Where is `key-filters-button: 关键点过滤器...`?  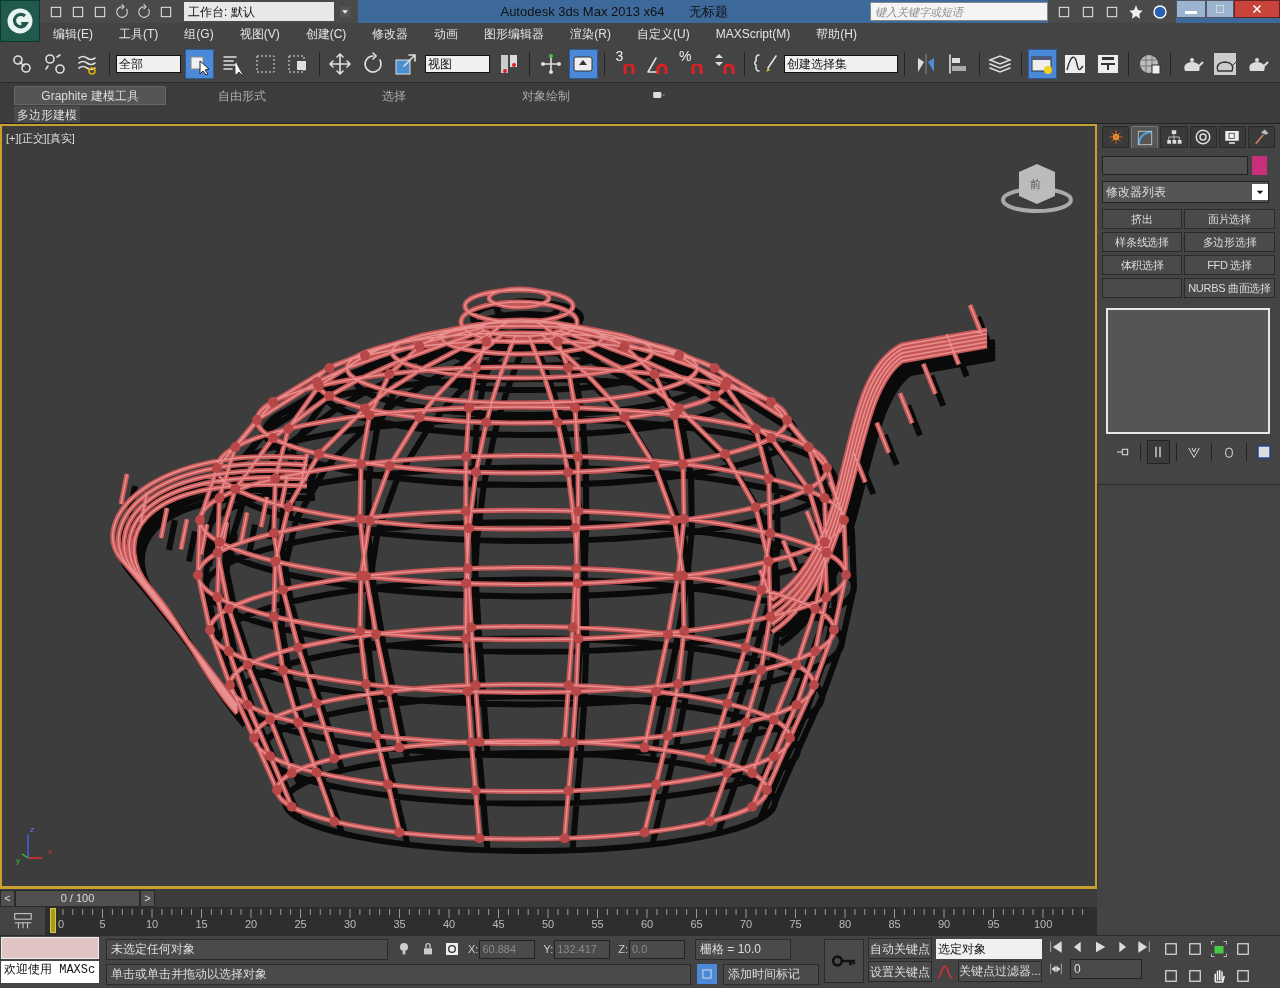 key-filters-button: 关键点过滤器... is located at coordinates (1000, 971).